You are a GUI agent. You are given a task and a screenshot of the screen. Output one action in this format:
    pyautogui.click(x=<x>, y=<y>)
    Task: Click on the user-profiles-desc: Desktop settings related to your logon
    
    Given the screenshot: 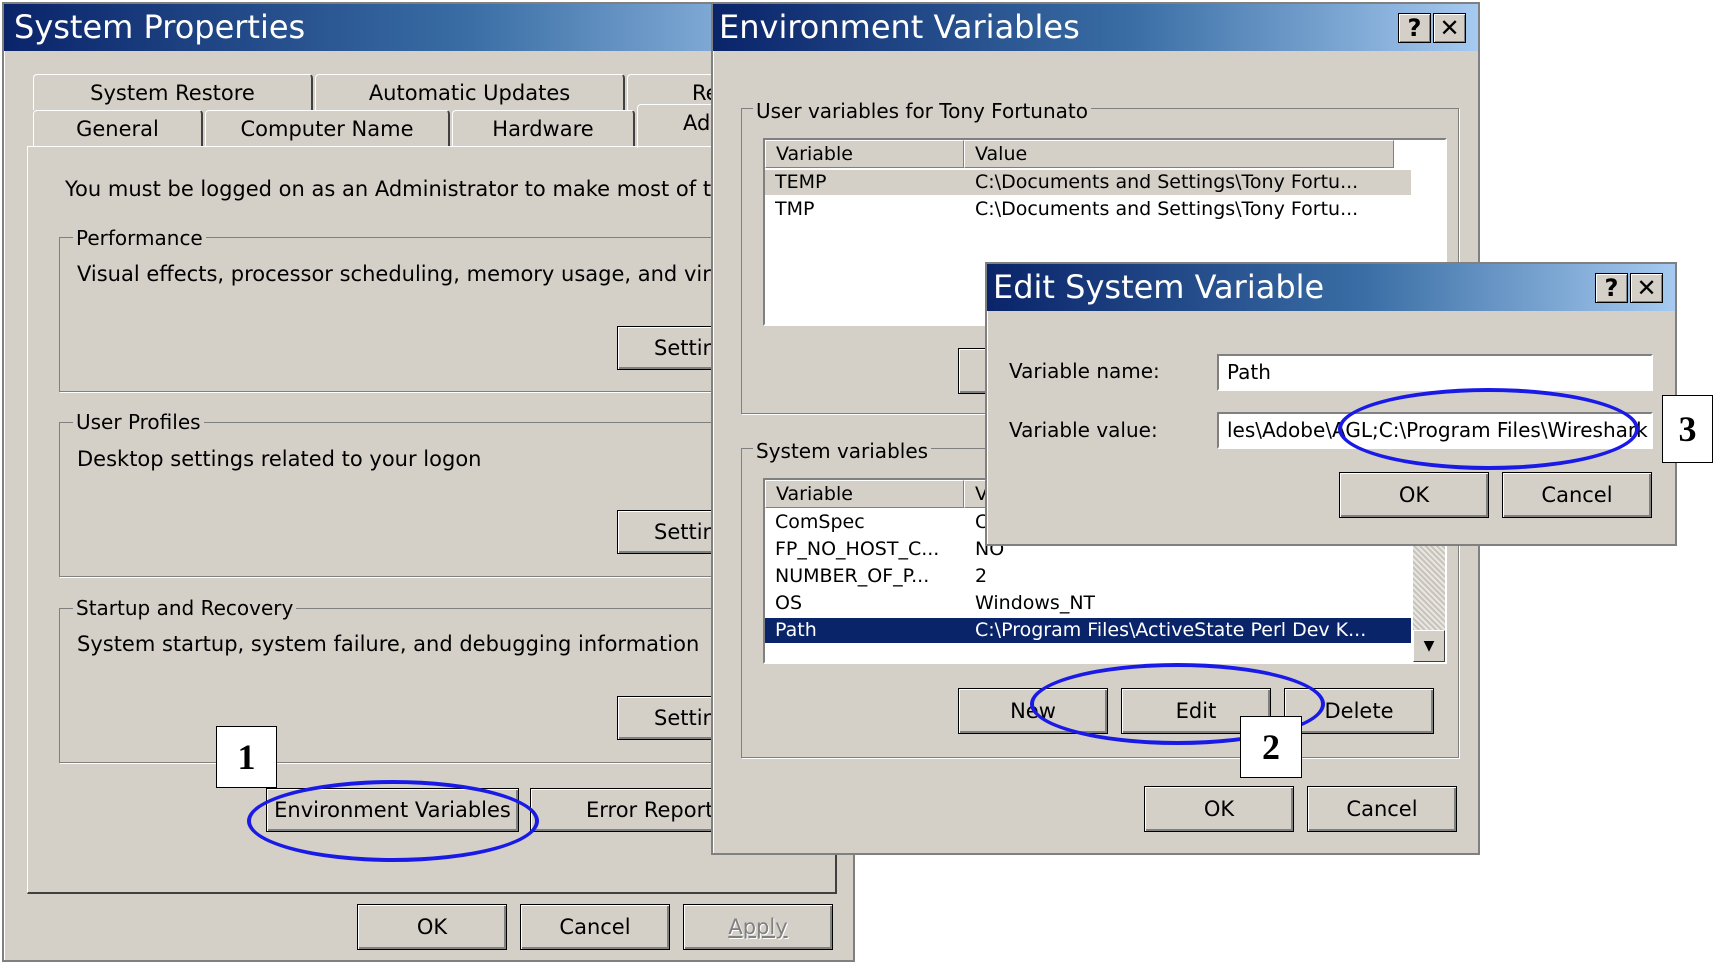 What is the action you would take?
    pyautogui.click(x=279, y=459)
    